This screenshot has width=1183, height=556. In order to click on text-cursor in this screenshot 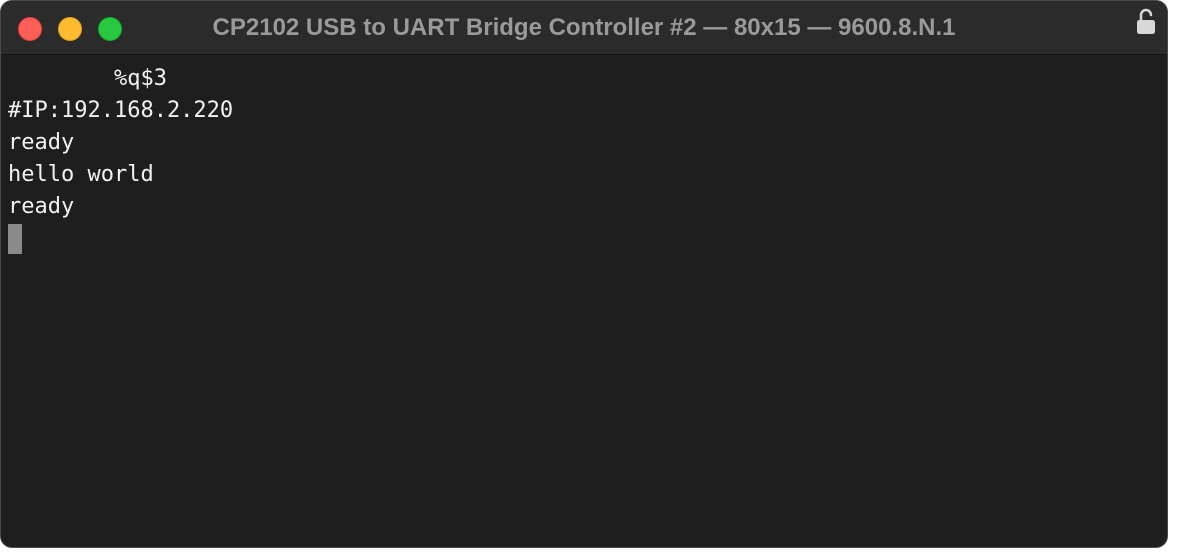, I will do `click(15, 239)`.